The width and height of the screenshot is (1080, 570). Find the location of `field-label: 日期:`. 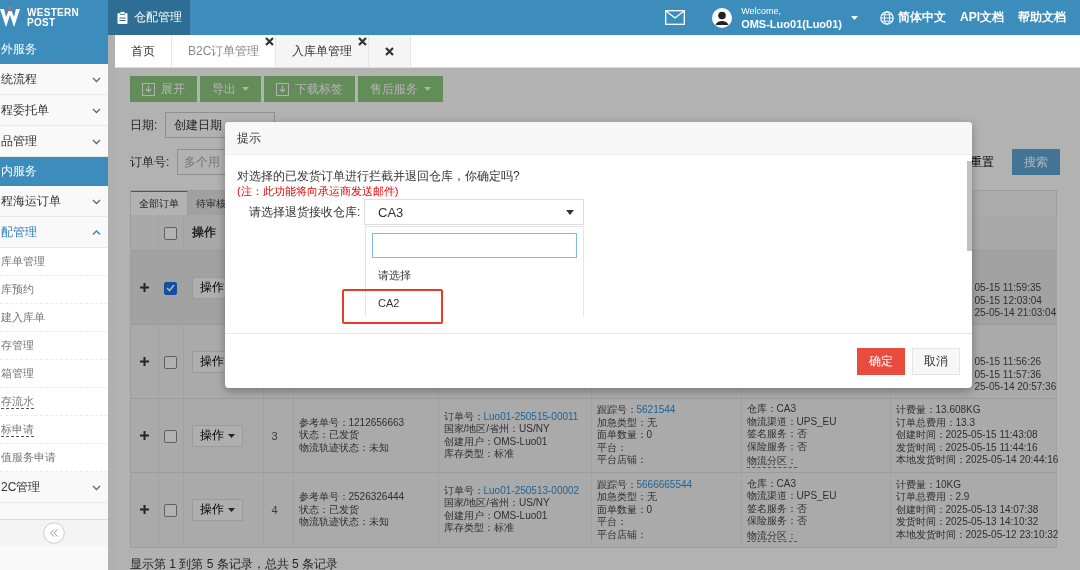

field-label: 日期: is located at coordinates (144, 125).